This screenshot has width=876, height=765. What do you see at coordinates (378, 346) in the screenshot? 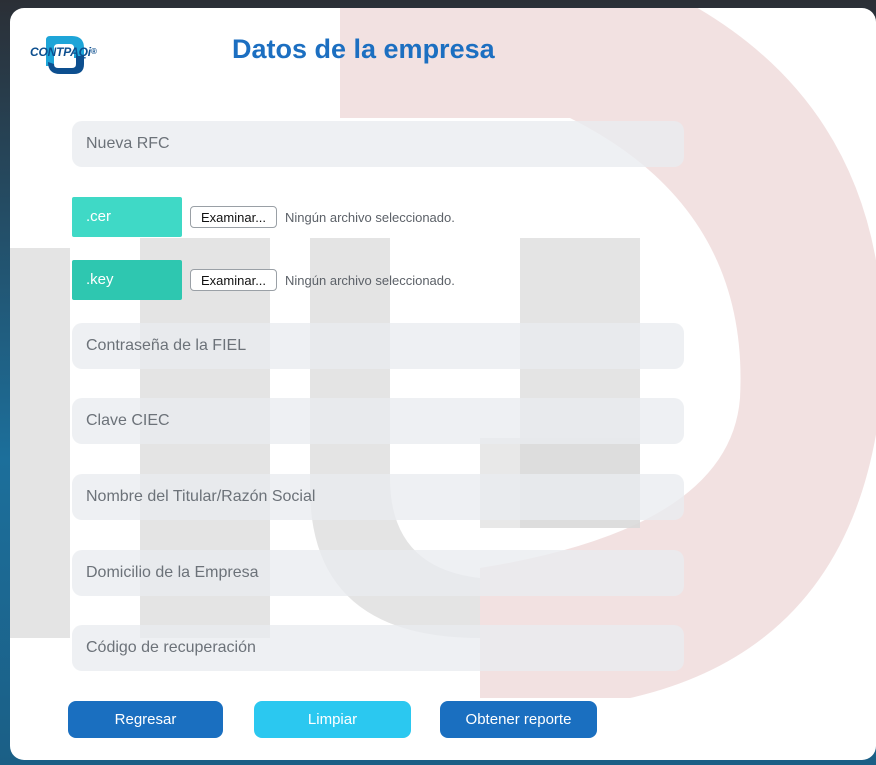
I see `fiel-password-input` at bounding box center [378, 346].